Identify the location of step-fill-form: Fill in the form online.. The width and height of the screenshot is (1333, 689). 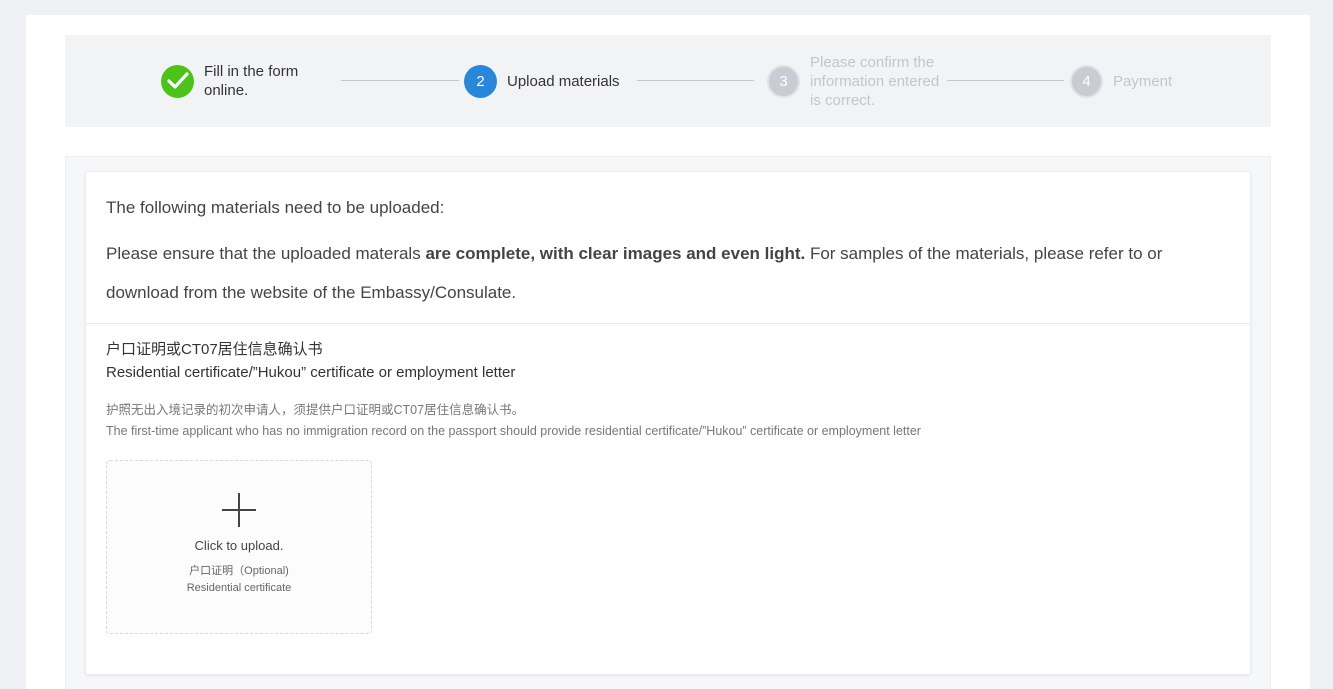
(241, 81).